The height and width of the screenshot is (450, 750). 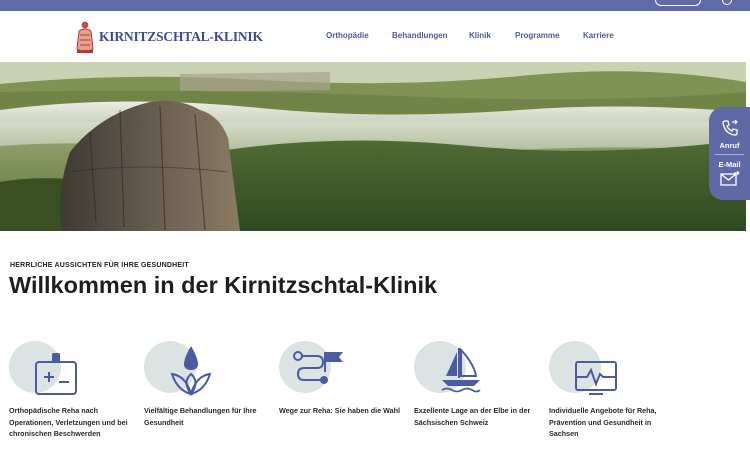 What do you see at coordinates (583, 368) in the screenshot?
I see `monitor-pulse-icon` at bounding box center [583, 368].